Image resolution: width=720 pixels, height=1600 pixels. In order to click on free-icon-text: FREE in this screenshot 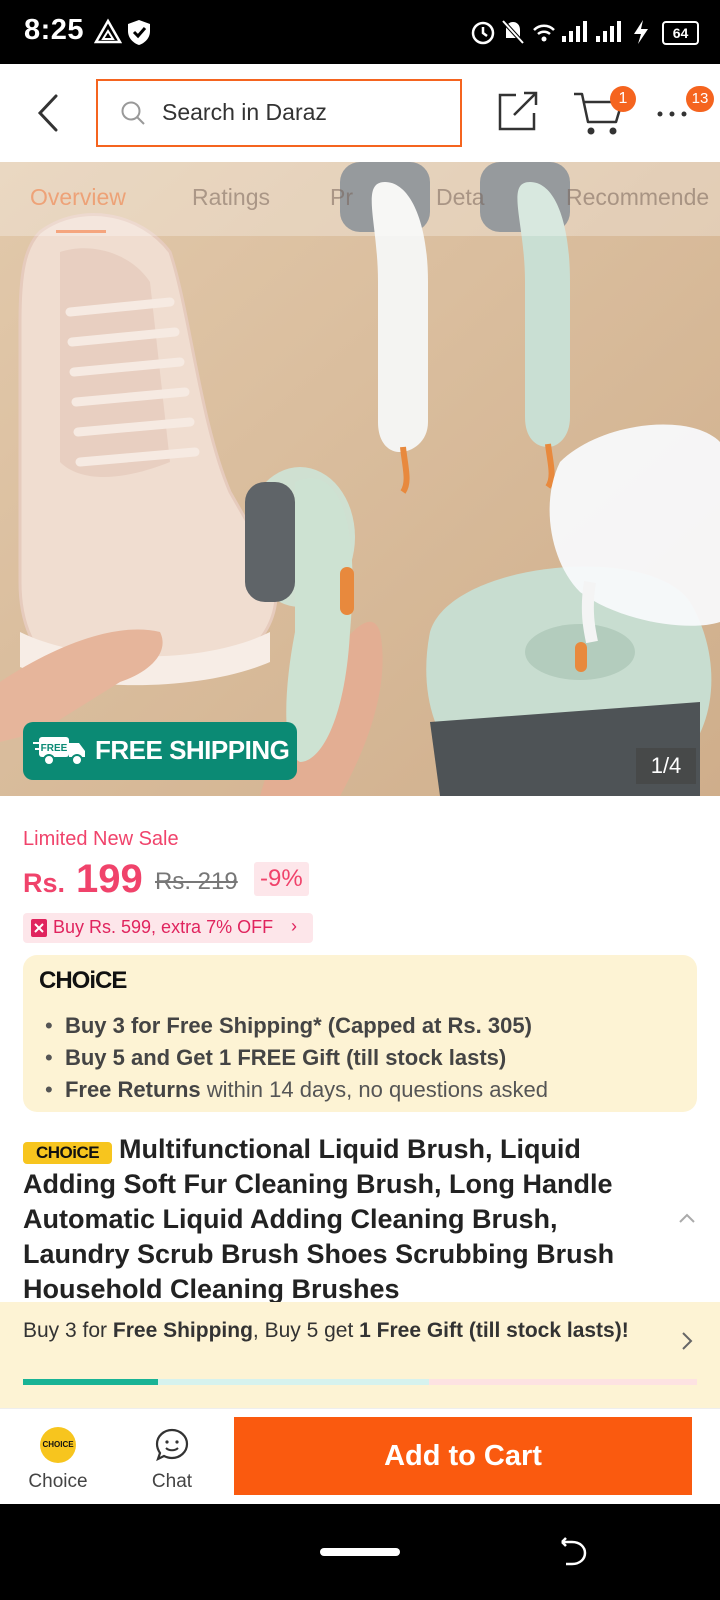, I will do `click(54, 748)`.